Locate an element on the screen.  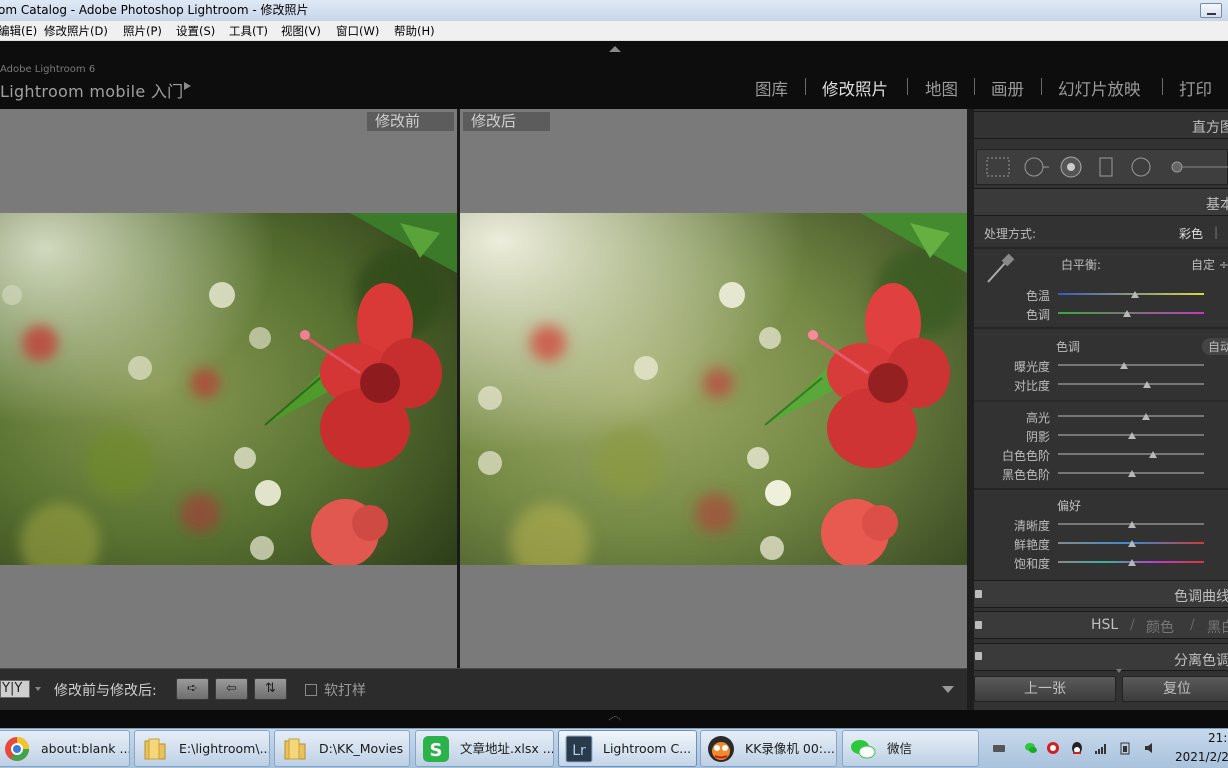
minimize-button is located at coordinates (1211, 10).